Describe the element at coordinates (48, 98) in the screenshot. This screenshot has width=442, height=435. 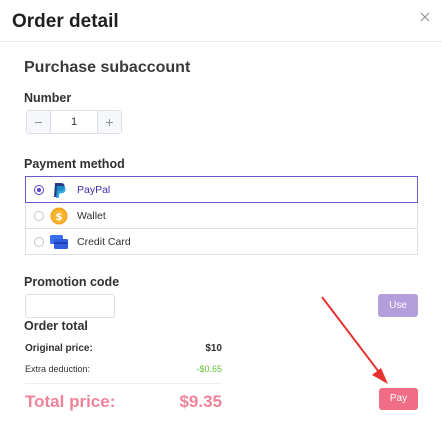
I see `number-label: Number` at that location.